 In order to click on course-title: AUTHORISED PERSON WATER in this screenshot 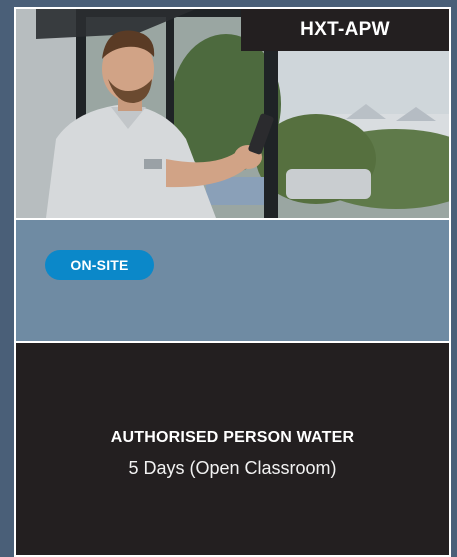, I will do `click(232, 438)`.